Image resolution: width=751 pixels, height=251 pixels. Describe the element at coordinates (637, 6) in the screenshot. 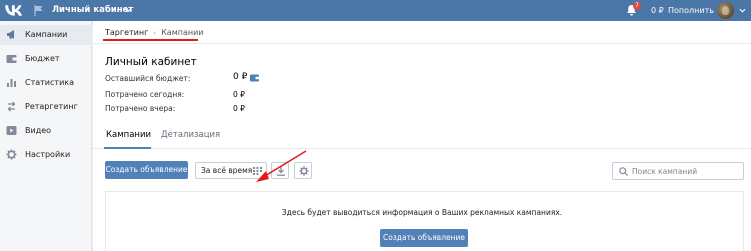

I see `notification-badge: 7` at that location.